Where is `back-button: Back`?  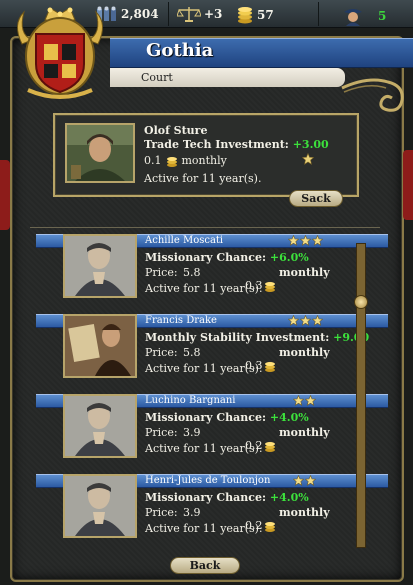 back-button: Back is located at coordinates (205, 565).